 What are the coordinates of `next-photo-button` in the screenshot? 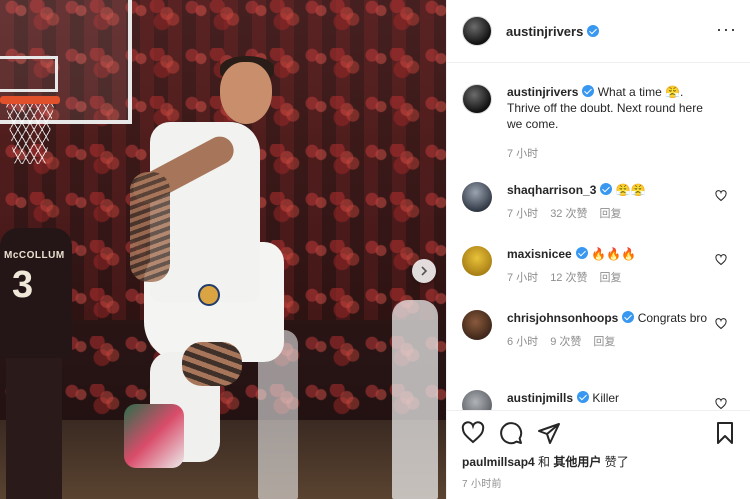 It's located at (424, 271).